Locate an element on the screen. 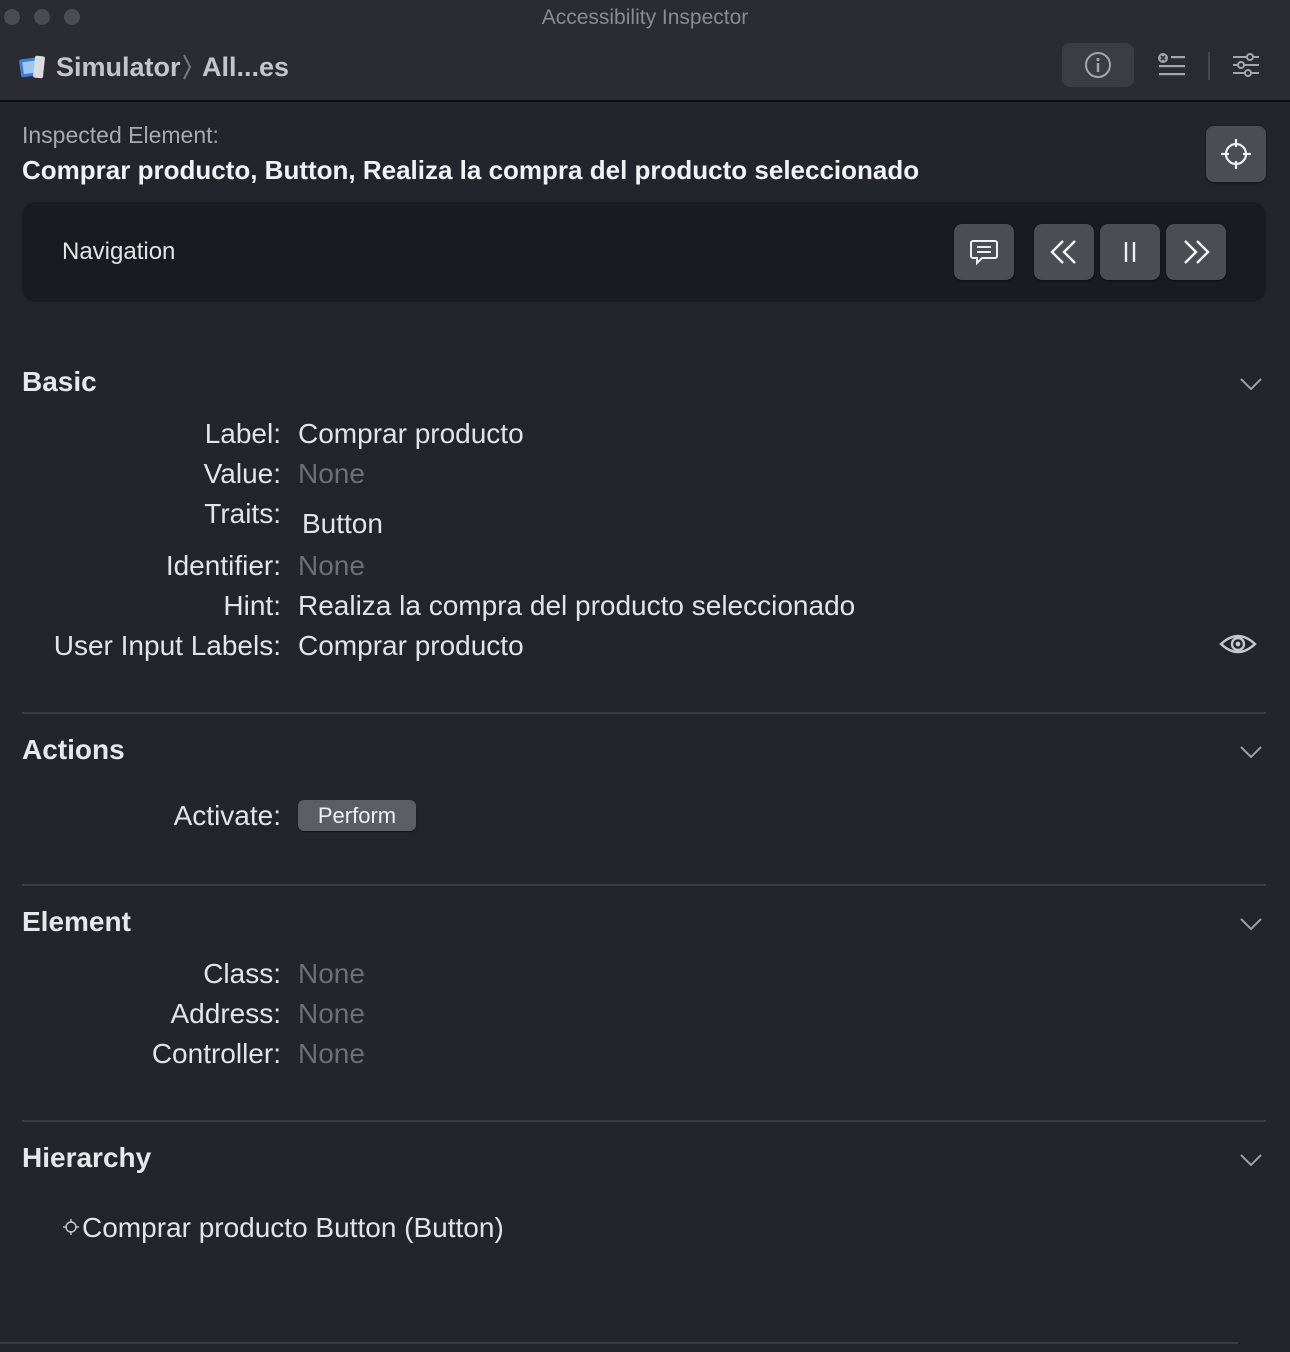 Image resolution: width=1290 pixels, height=1352 pixels. pause-button is located at coordinates (1130, 252).